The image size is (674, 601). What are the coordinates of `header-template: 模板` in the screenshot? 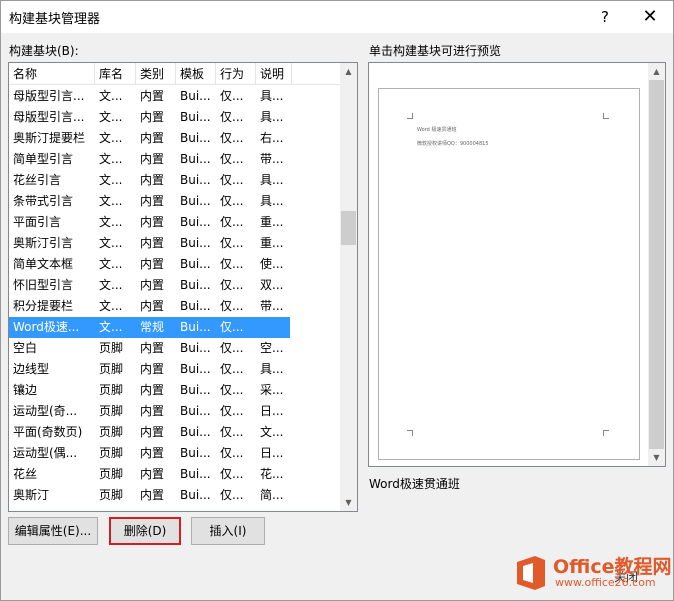 It's located at (196, 74).